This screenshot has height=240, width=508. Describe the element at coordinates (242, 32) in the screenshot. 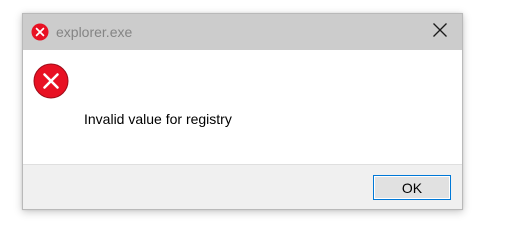

I see `title-bar: explorer.exe` at that location.